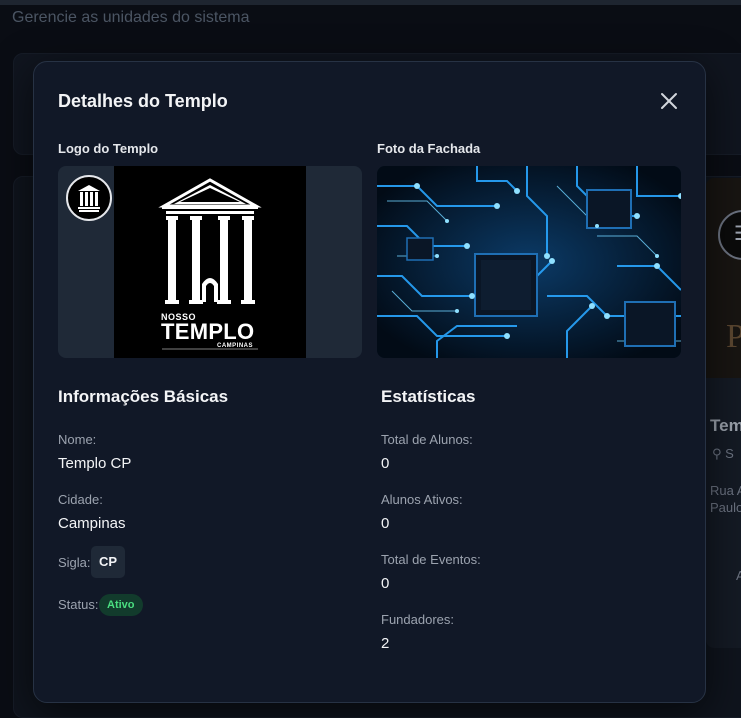  I want to click on close-icon, so click(669, 101).